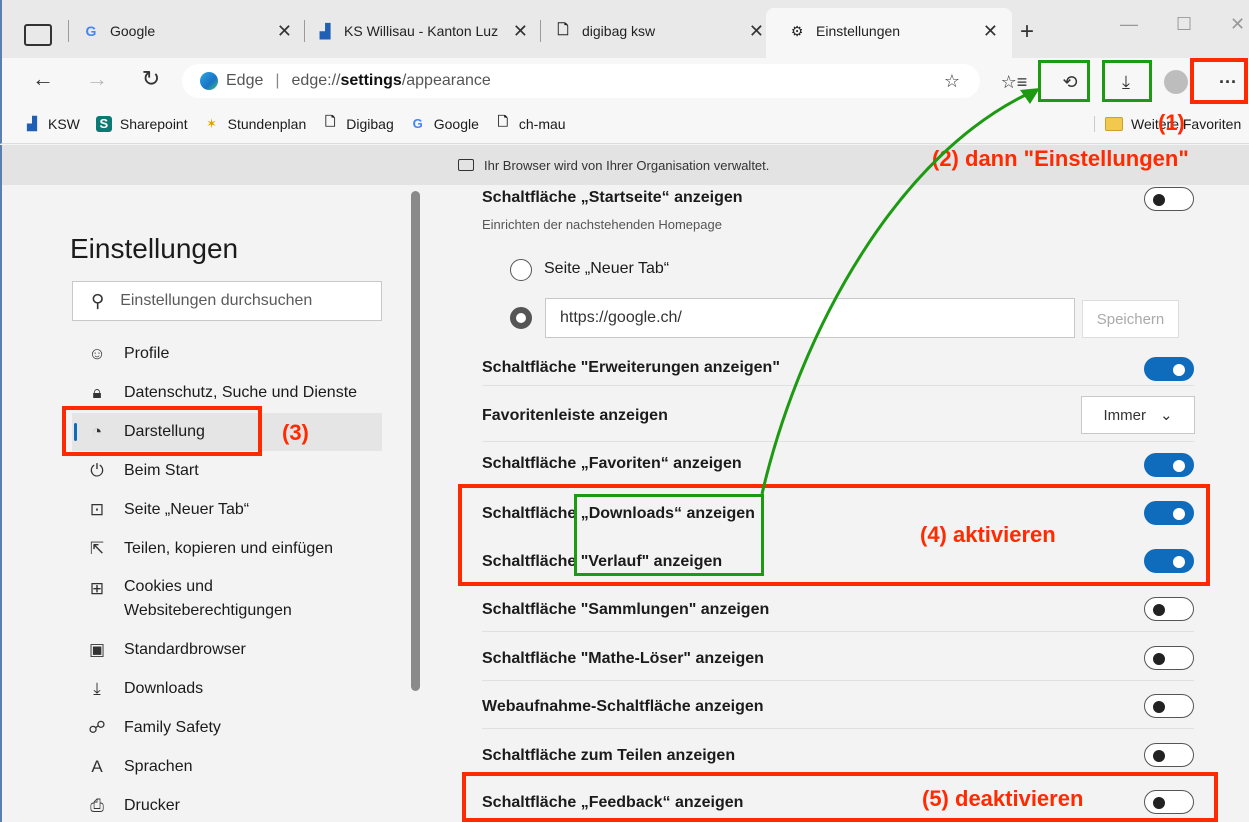 The height and width of the screenshot is (822, 1249). I want to click on forward-icon: →, so click(97, 79).